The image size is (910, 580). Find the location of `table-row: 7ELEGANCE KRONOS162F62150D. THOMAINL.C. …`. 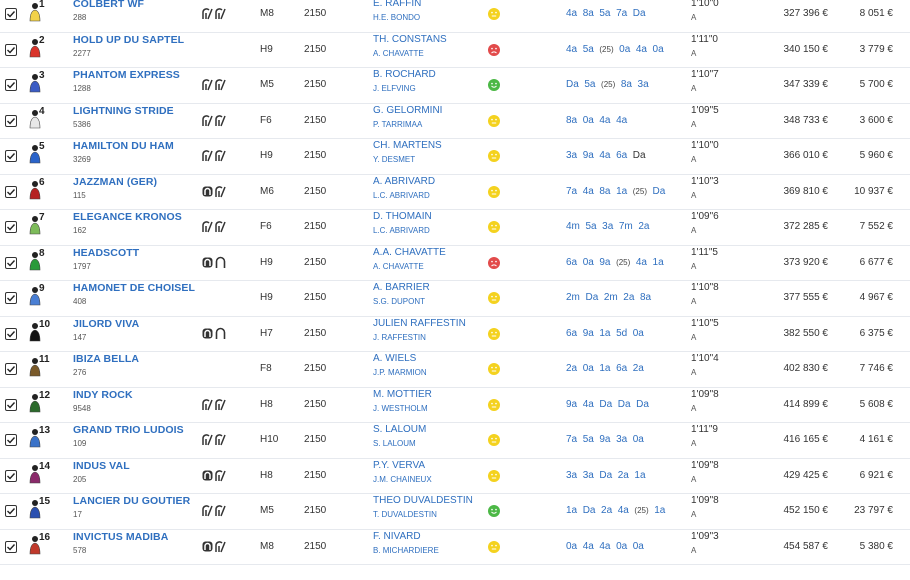

table-row: 7ELEGANCE KRONOS162F62150D. THOMAINL.C. … is located at coordinates (455, 228).